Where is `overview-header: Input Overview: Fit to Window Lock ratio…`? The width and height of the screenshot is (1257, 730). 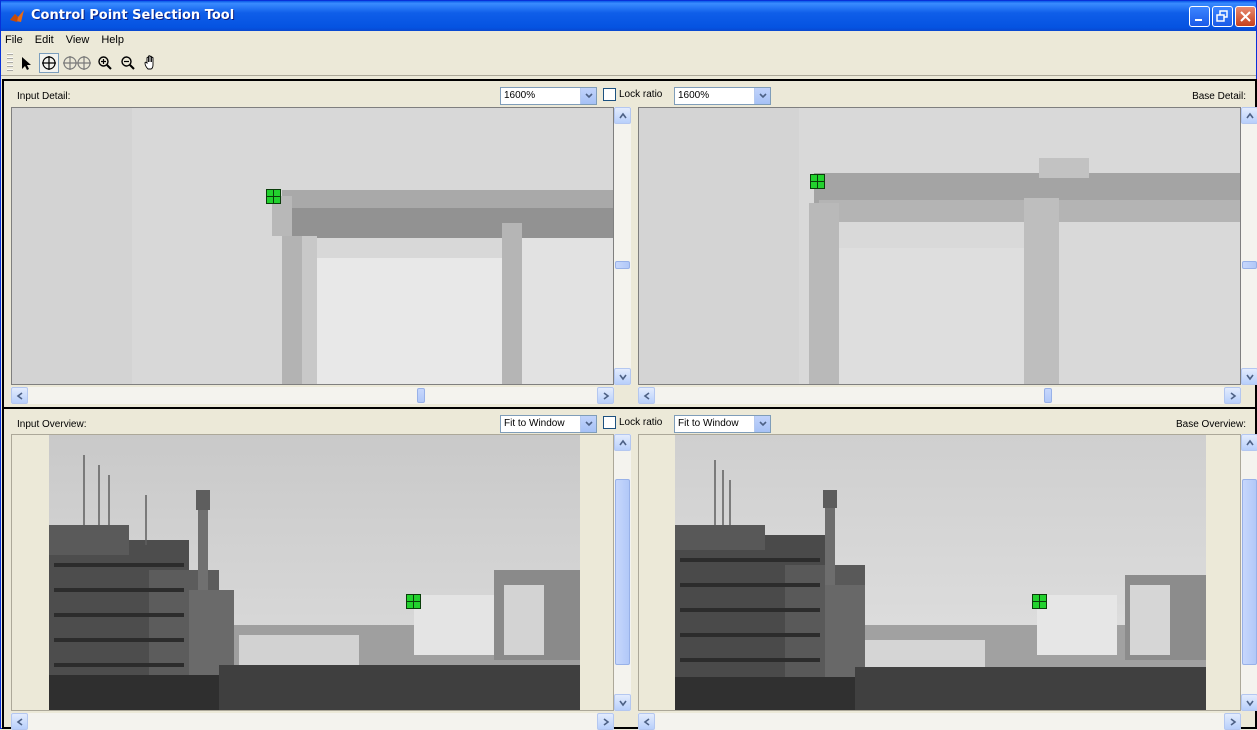
overview-header: Input Overview: Fit to Window Lock ratio… is located at coordinates (629, 423).